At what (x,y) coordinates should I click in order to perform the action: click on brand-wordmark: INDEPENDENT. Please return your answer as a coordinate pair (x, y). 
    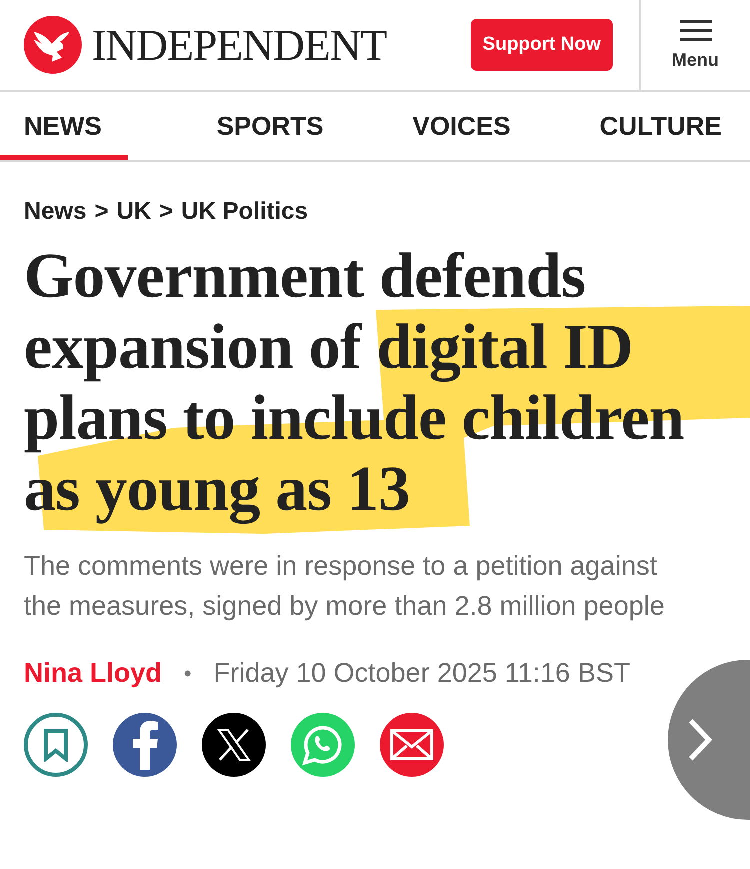
    Looking at the image, I should click on (239, 45).